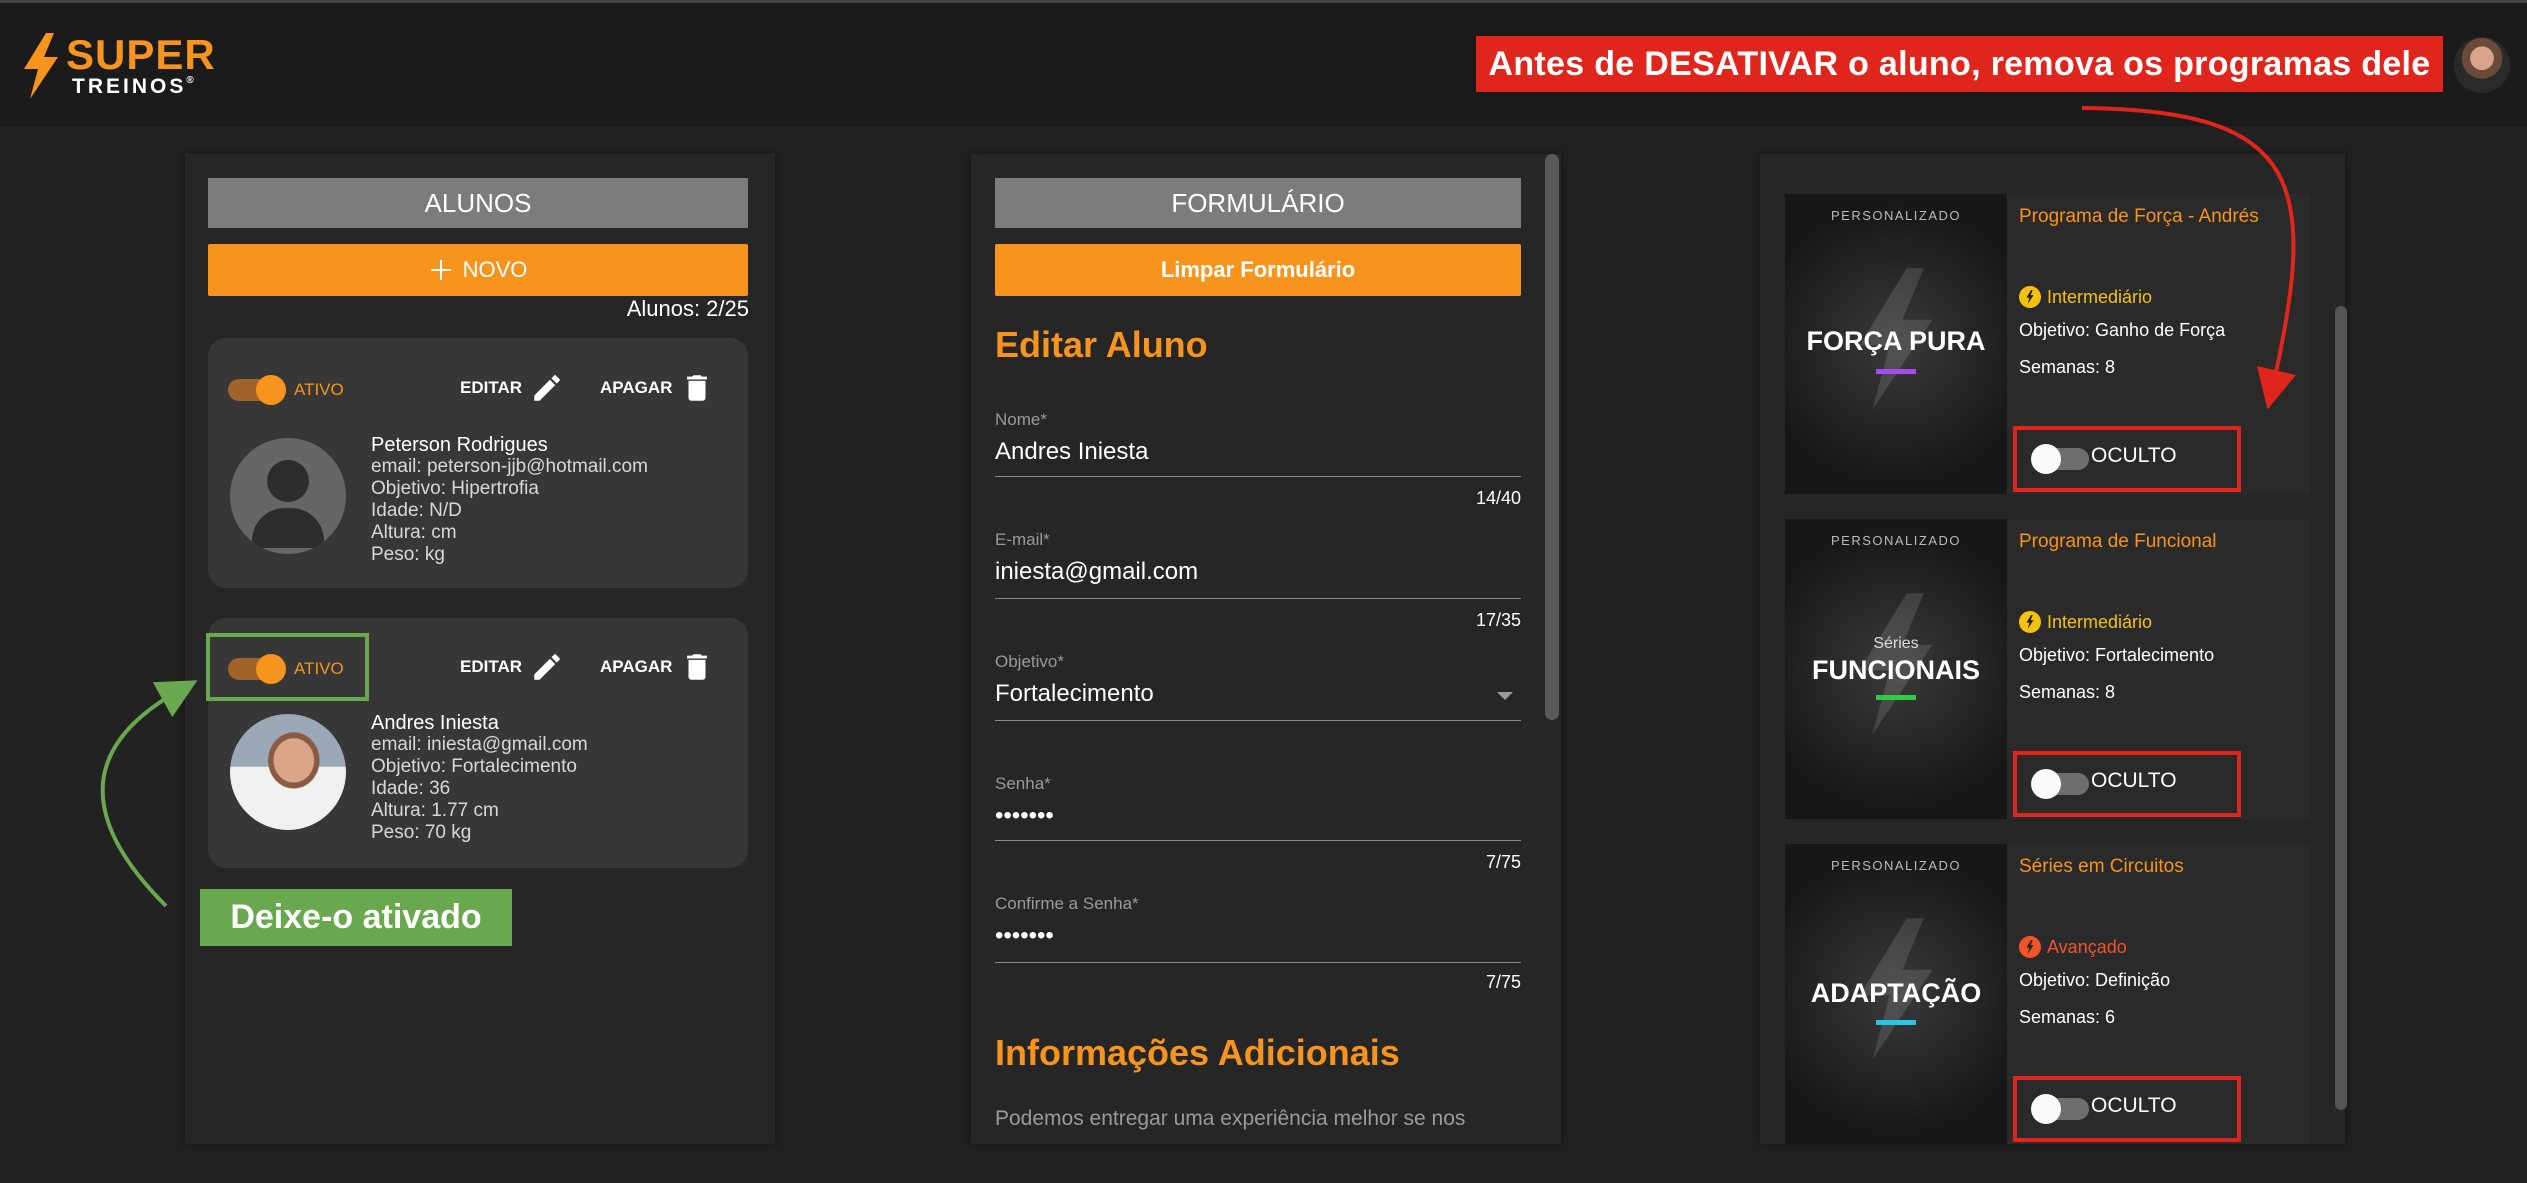  Describe the element at coordinates (421, 832) in the screenshot. I see `student-weight: Peso: 70 kg` at that location.